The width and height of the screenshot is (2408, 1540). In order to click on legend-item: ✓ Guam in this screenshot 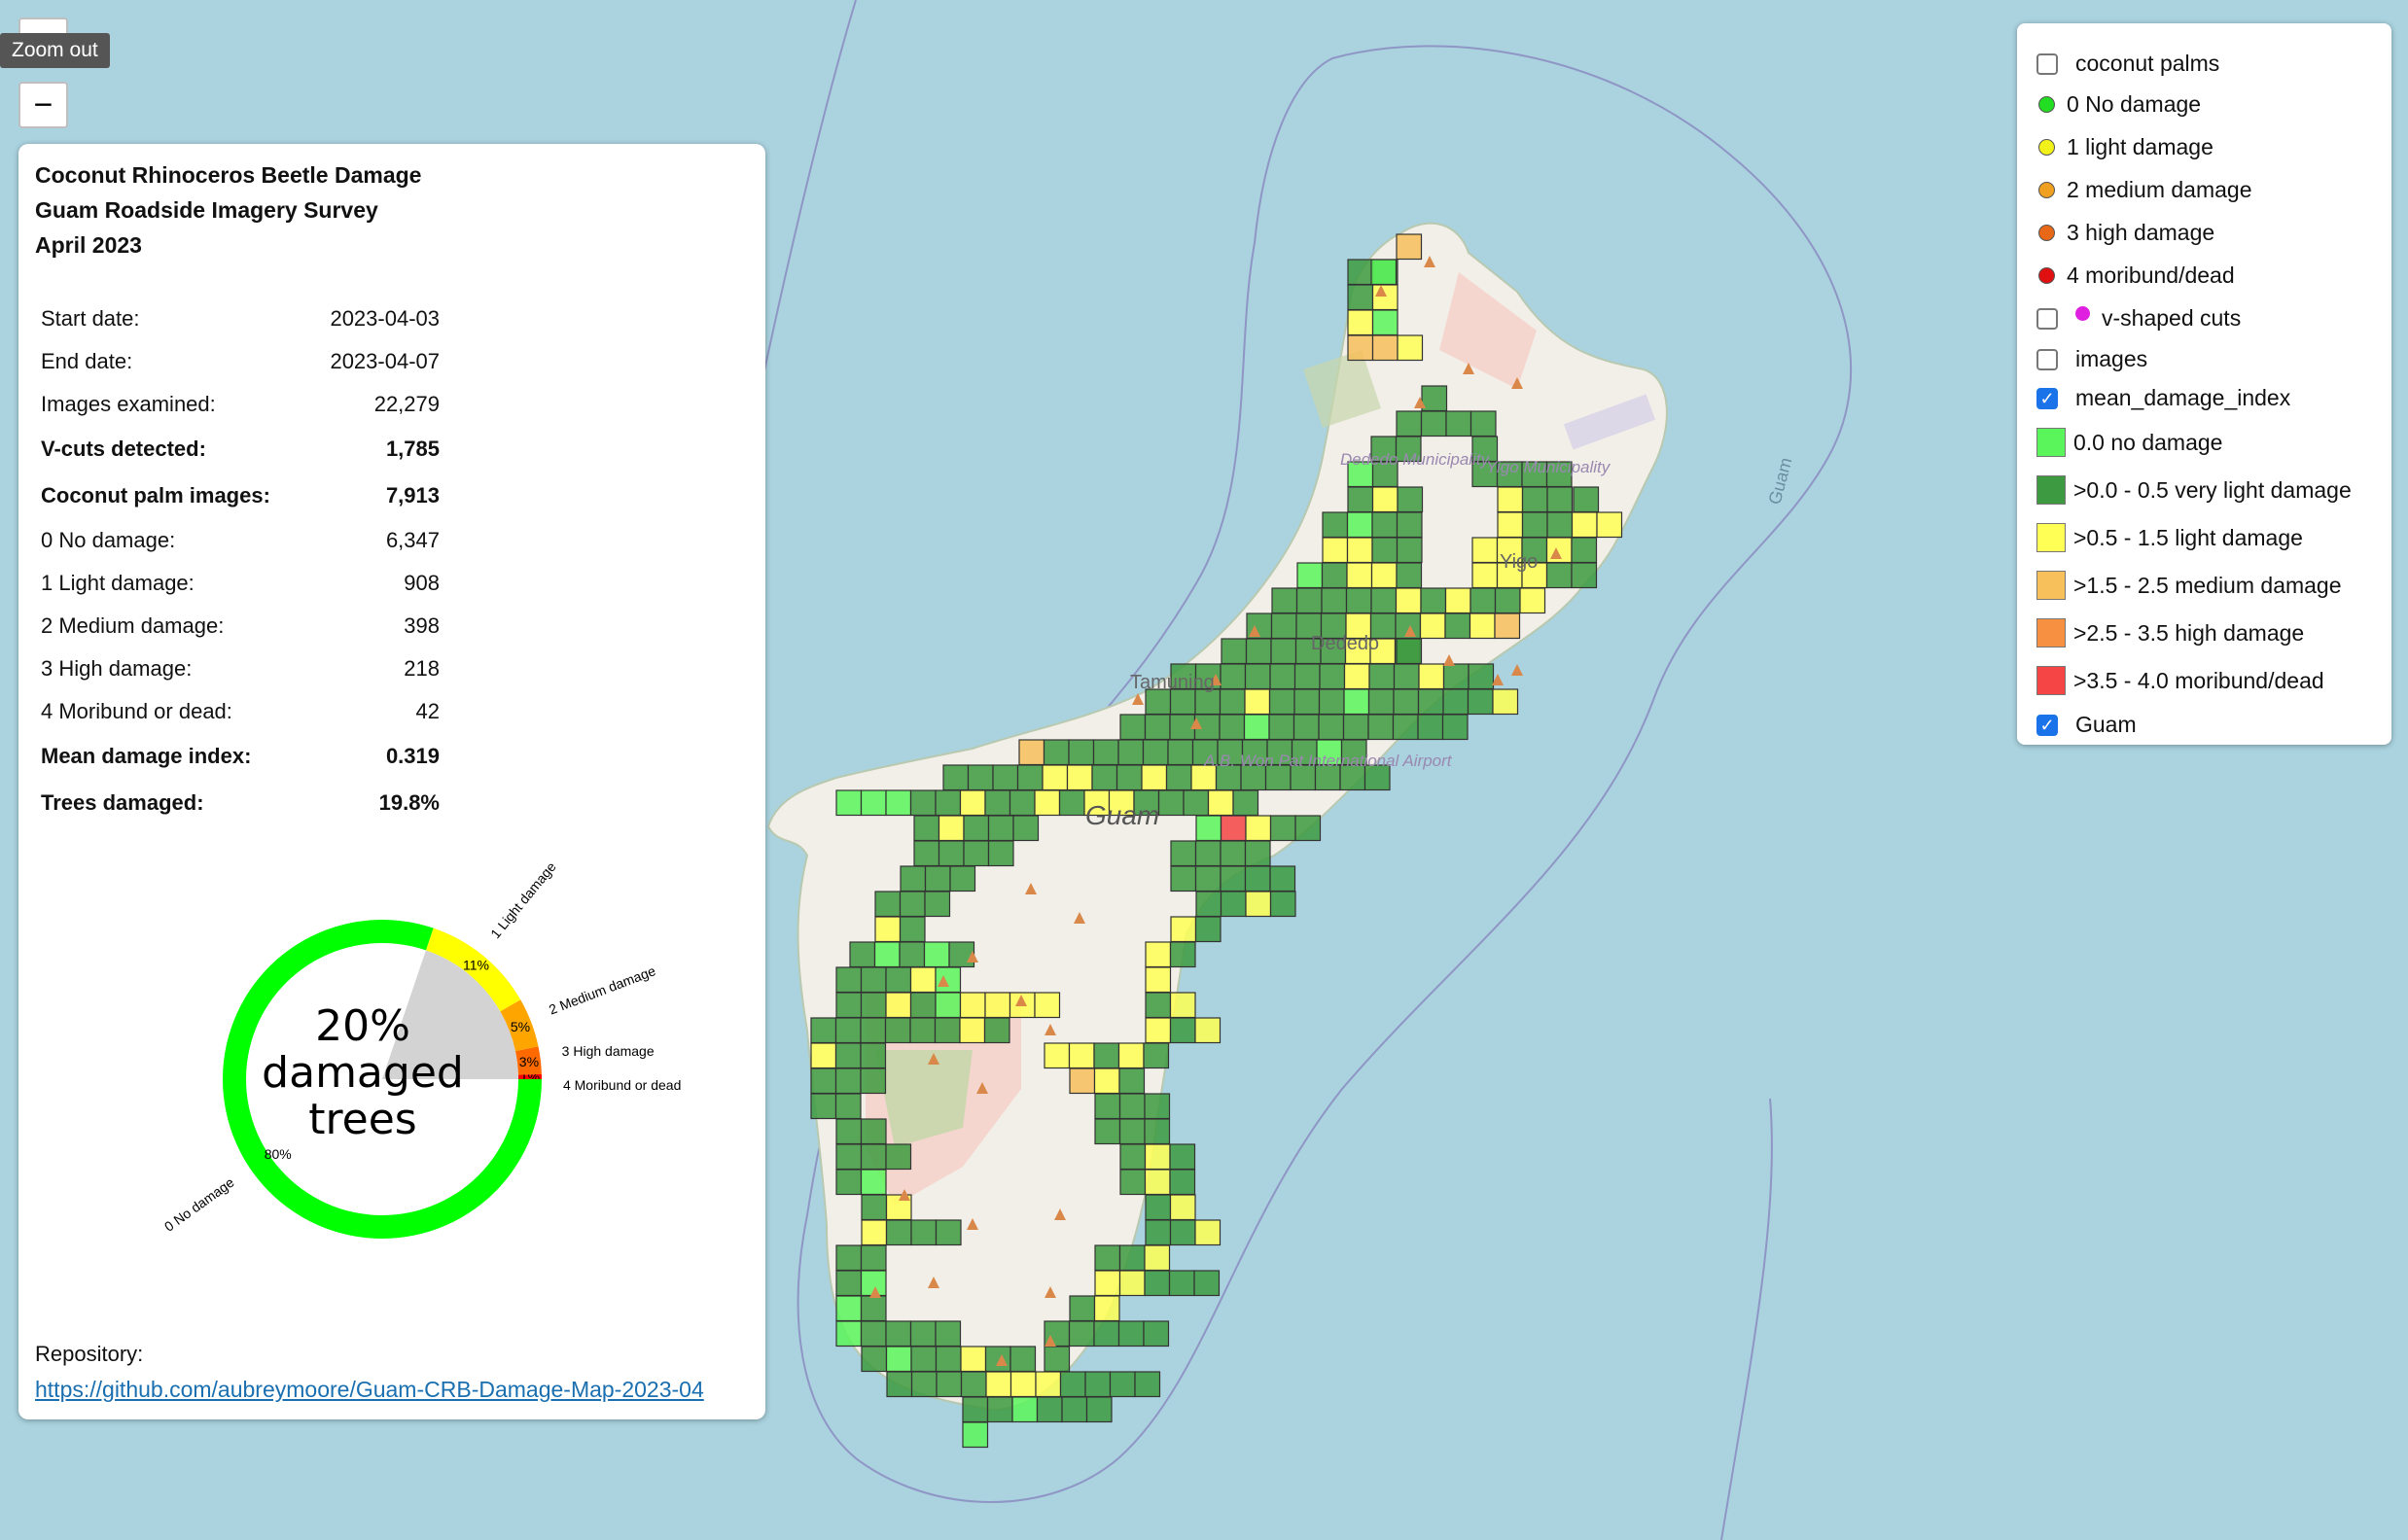, I will do `click(2086, 725)`.